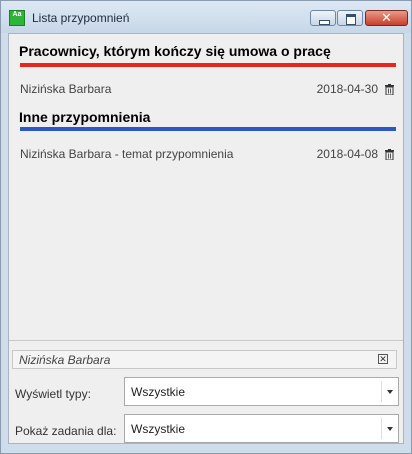 This screenshot has width=412, height=454. Describe the element at coordinates (208, 129) in the screenshot. I see `section-bar-other` at that location.